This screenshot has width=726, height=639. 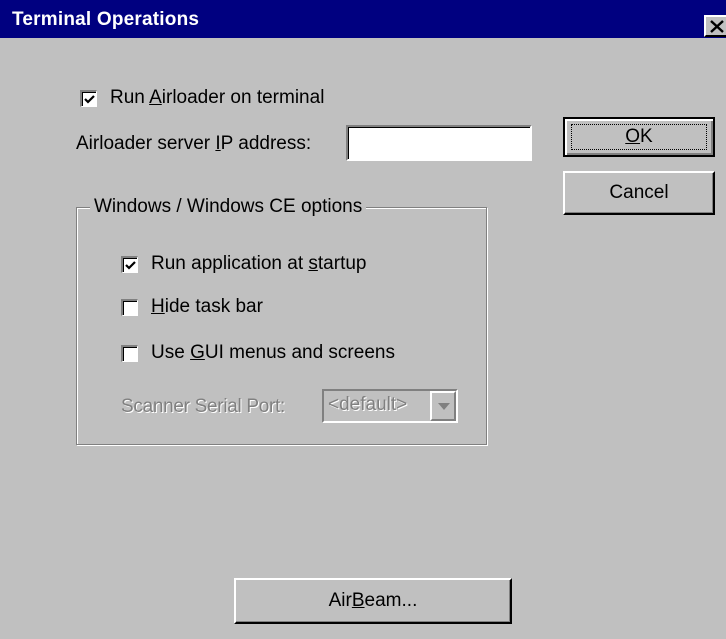 What do you see at coordinates (129, 307) in the screenshot?
I see `hide-taskbar-checkbox` at bounding box center [129, 307].